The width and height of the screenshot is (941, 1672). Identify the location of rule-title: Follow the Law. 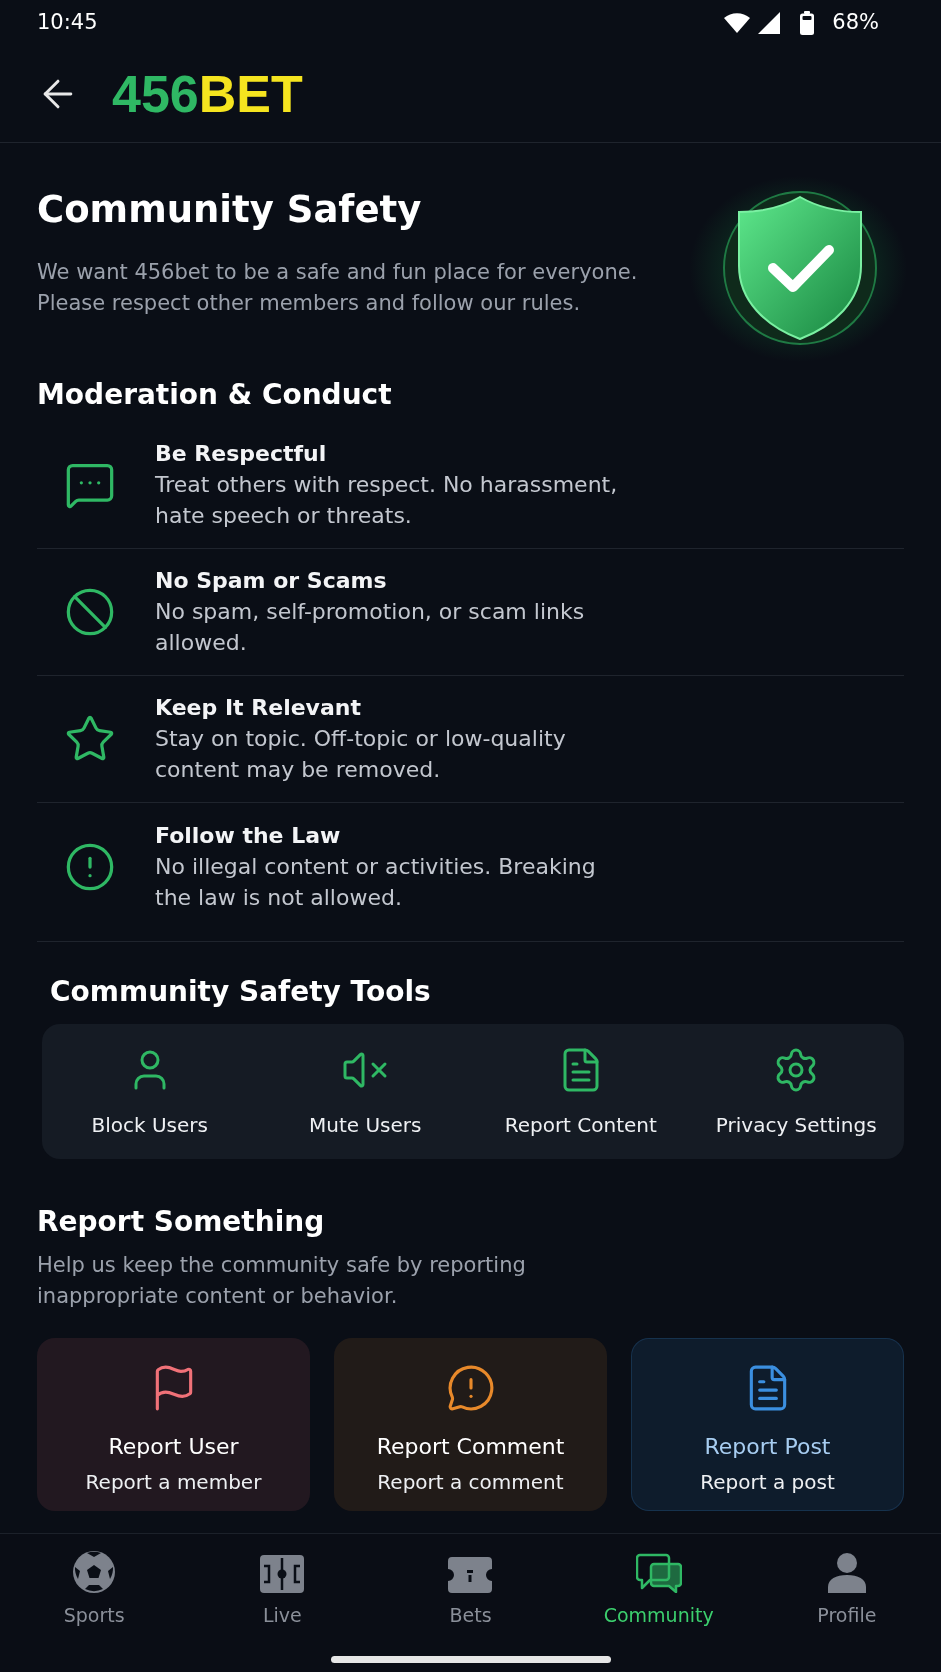
(248, 835).